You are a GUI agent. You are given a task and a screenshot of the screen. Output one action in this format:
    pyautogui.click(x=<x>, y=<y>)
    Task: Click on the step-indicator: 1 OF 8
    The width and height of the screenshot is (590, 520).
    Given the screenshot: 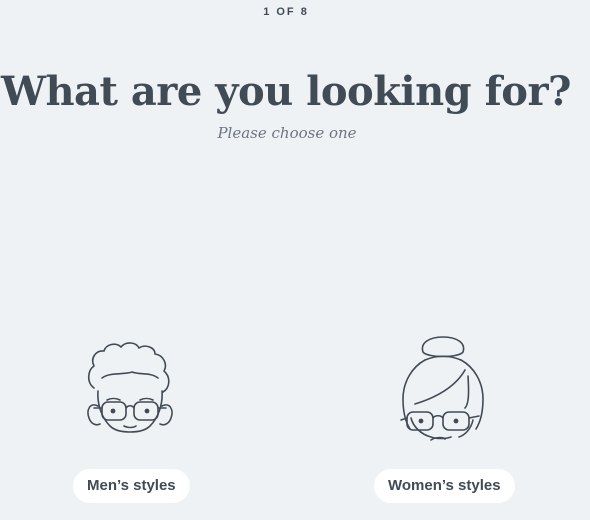 What is the action you would take?
    pyautogui.click(x=286, y=12)
    